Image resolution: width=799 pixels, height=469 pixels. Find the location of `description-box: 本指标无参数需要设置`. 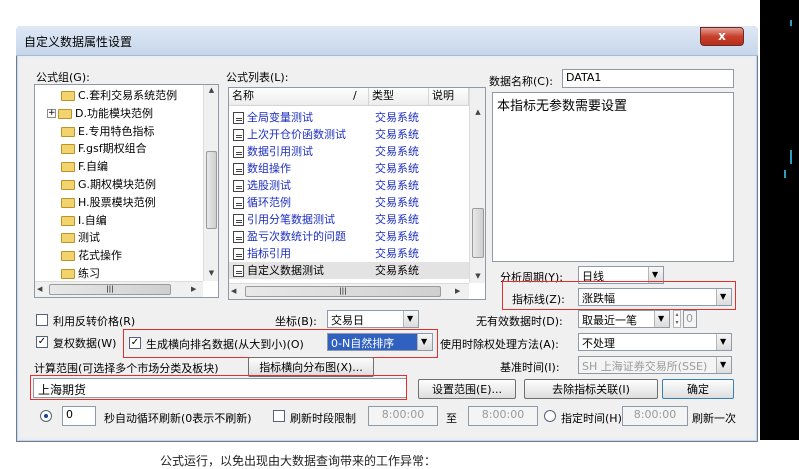

description-box: 本指标无参数需要设置 is located at coordinates (613, 177).